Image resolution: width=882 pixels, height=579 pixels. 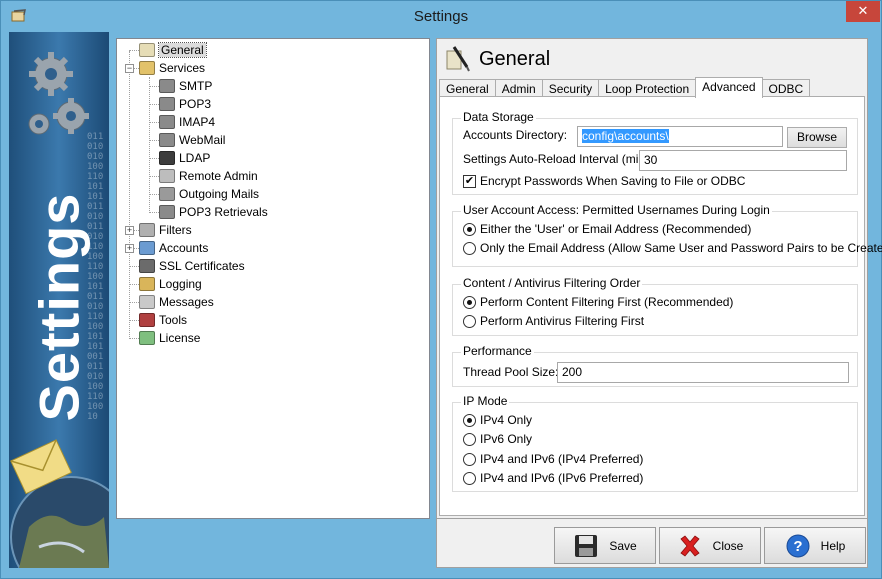 I want to click on tree-item-logging: Logging, so click(x=170, y=284).